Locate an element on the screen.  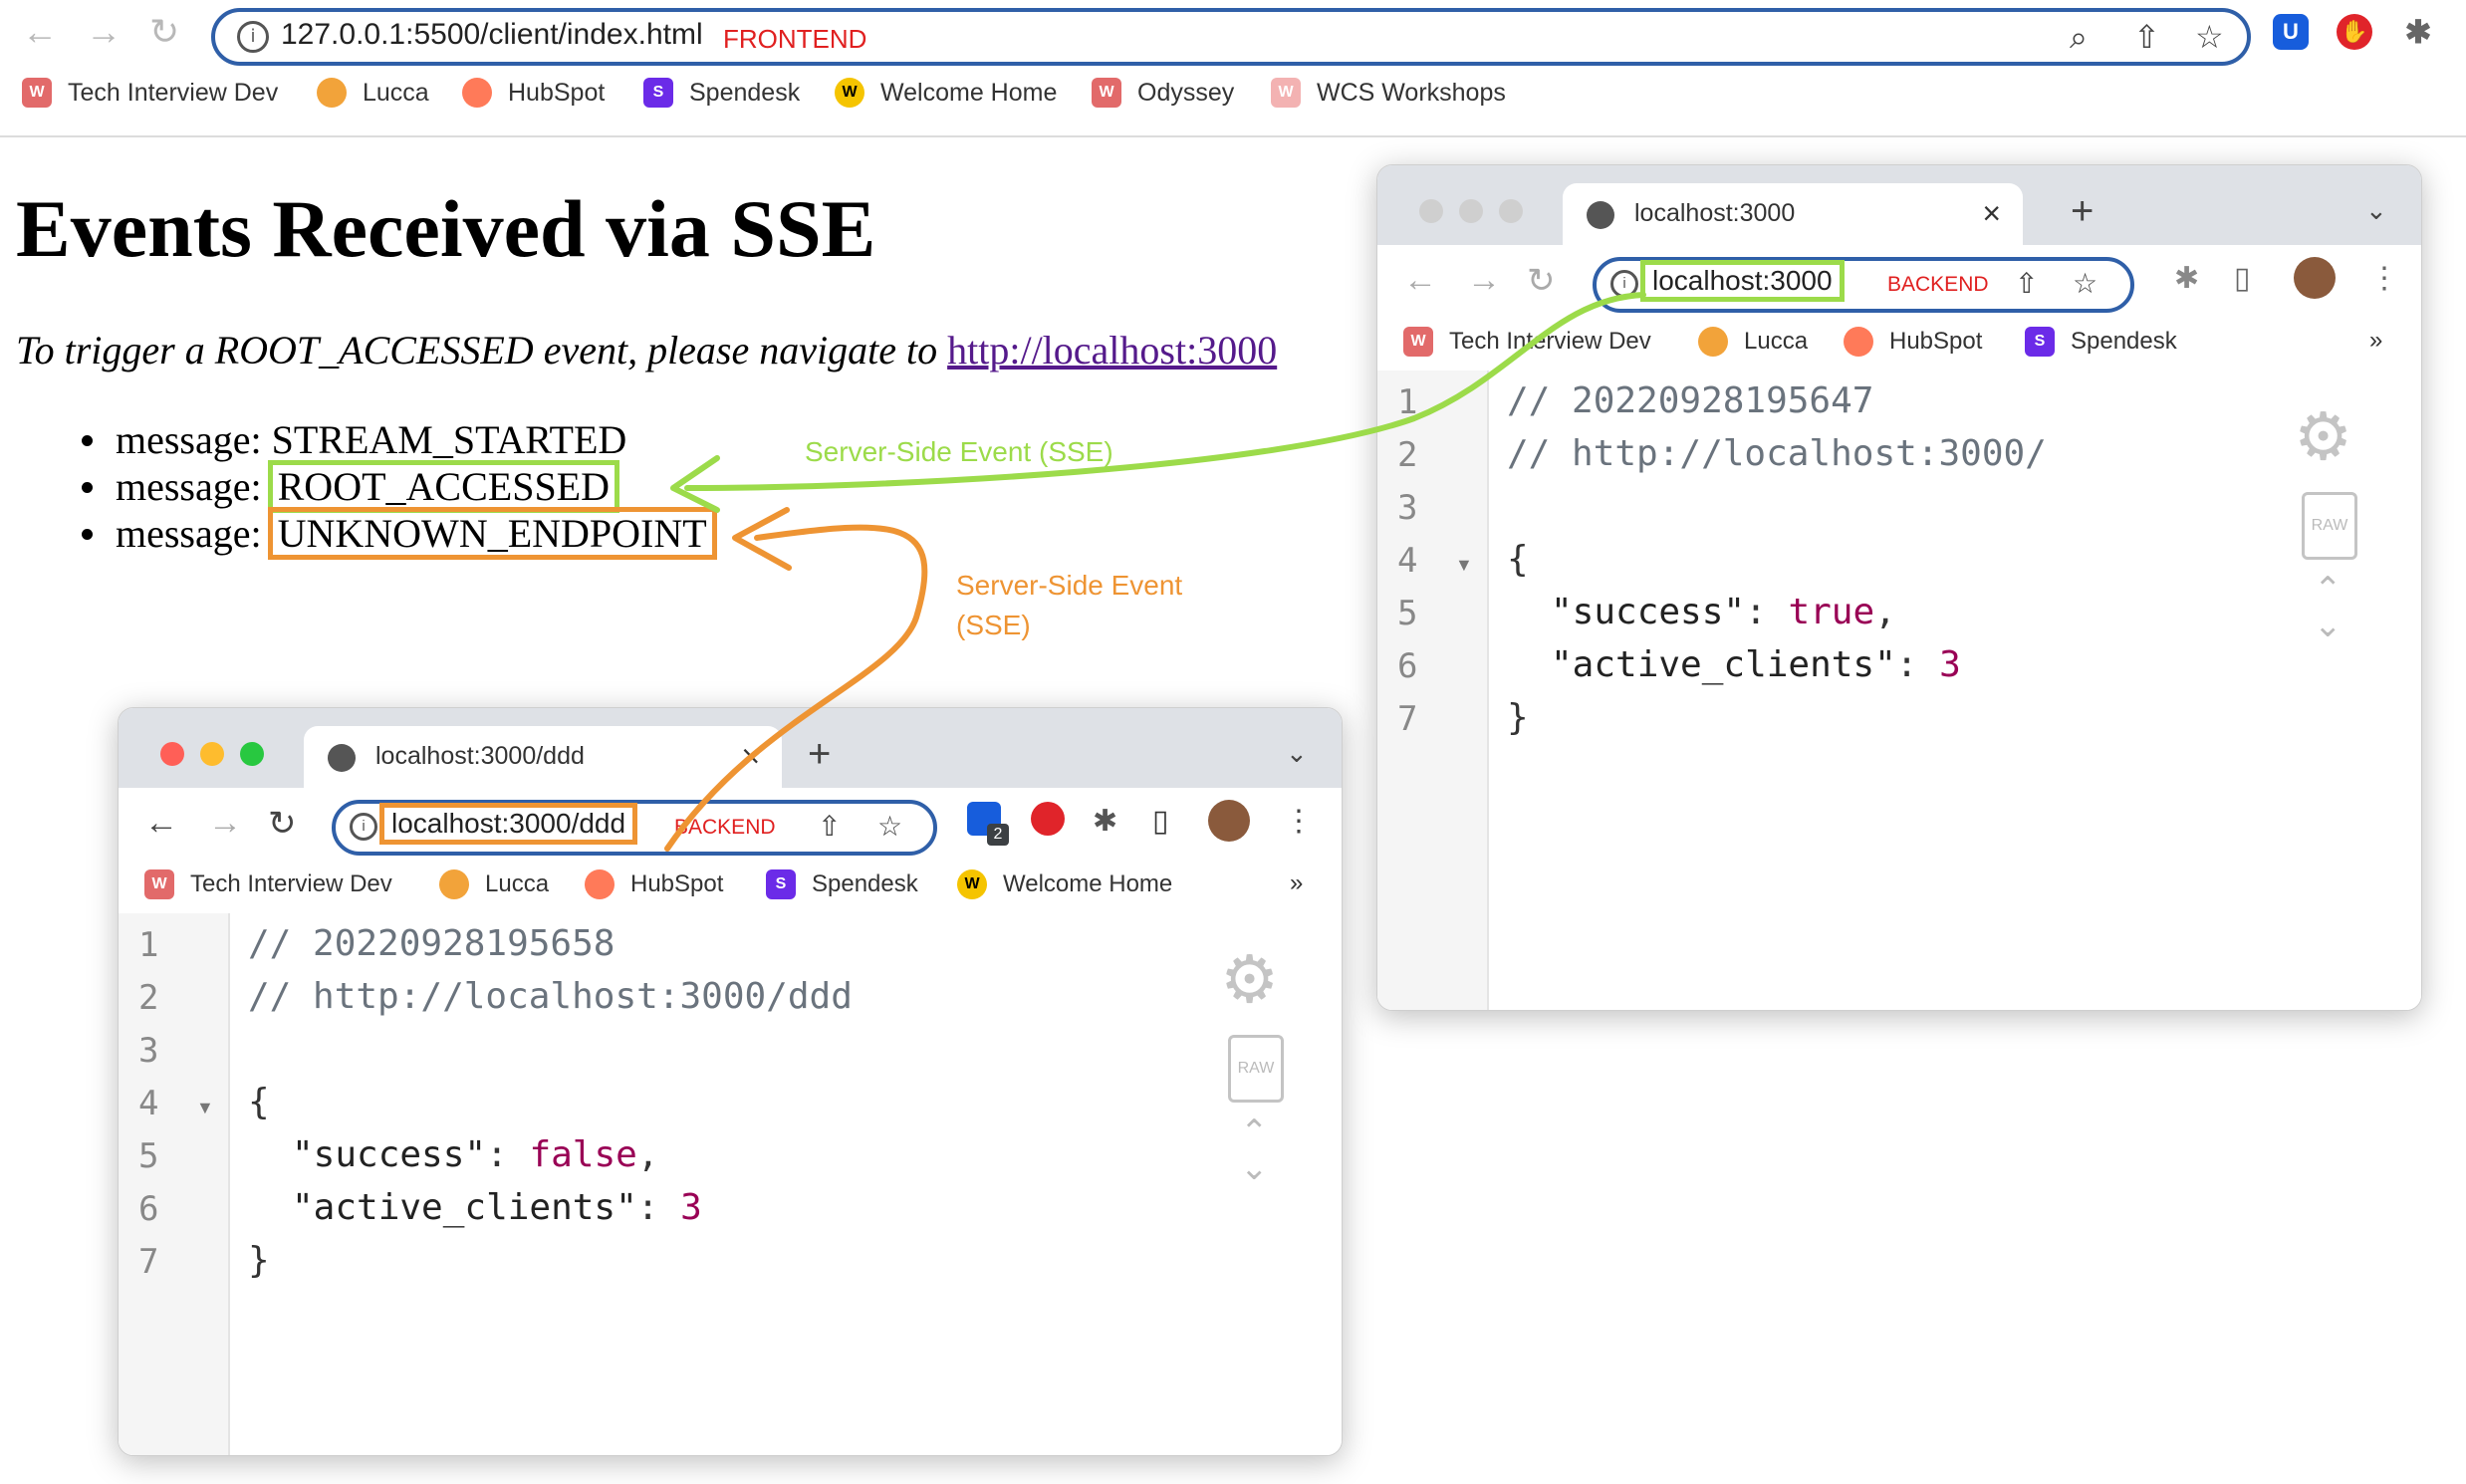
address-bar: i localhost:3000 BACKEND ⇧ ☆ is located at coordinates (1863, 285).